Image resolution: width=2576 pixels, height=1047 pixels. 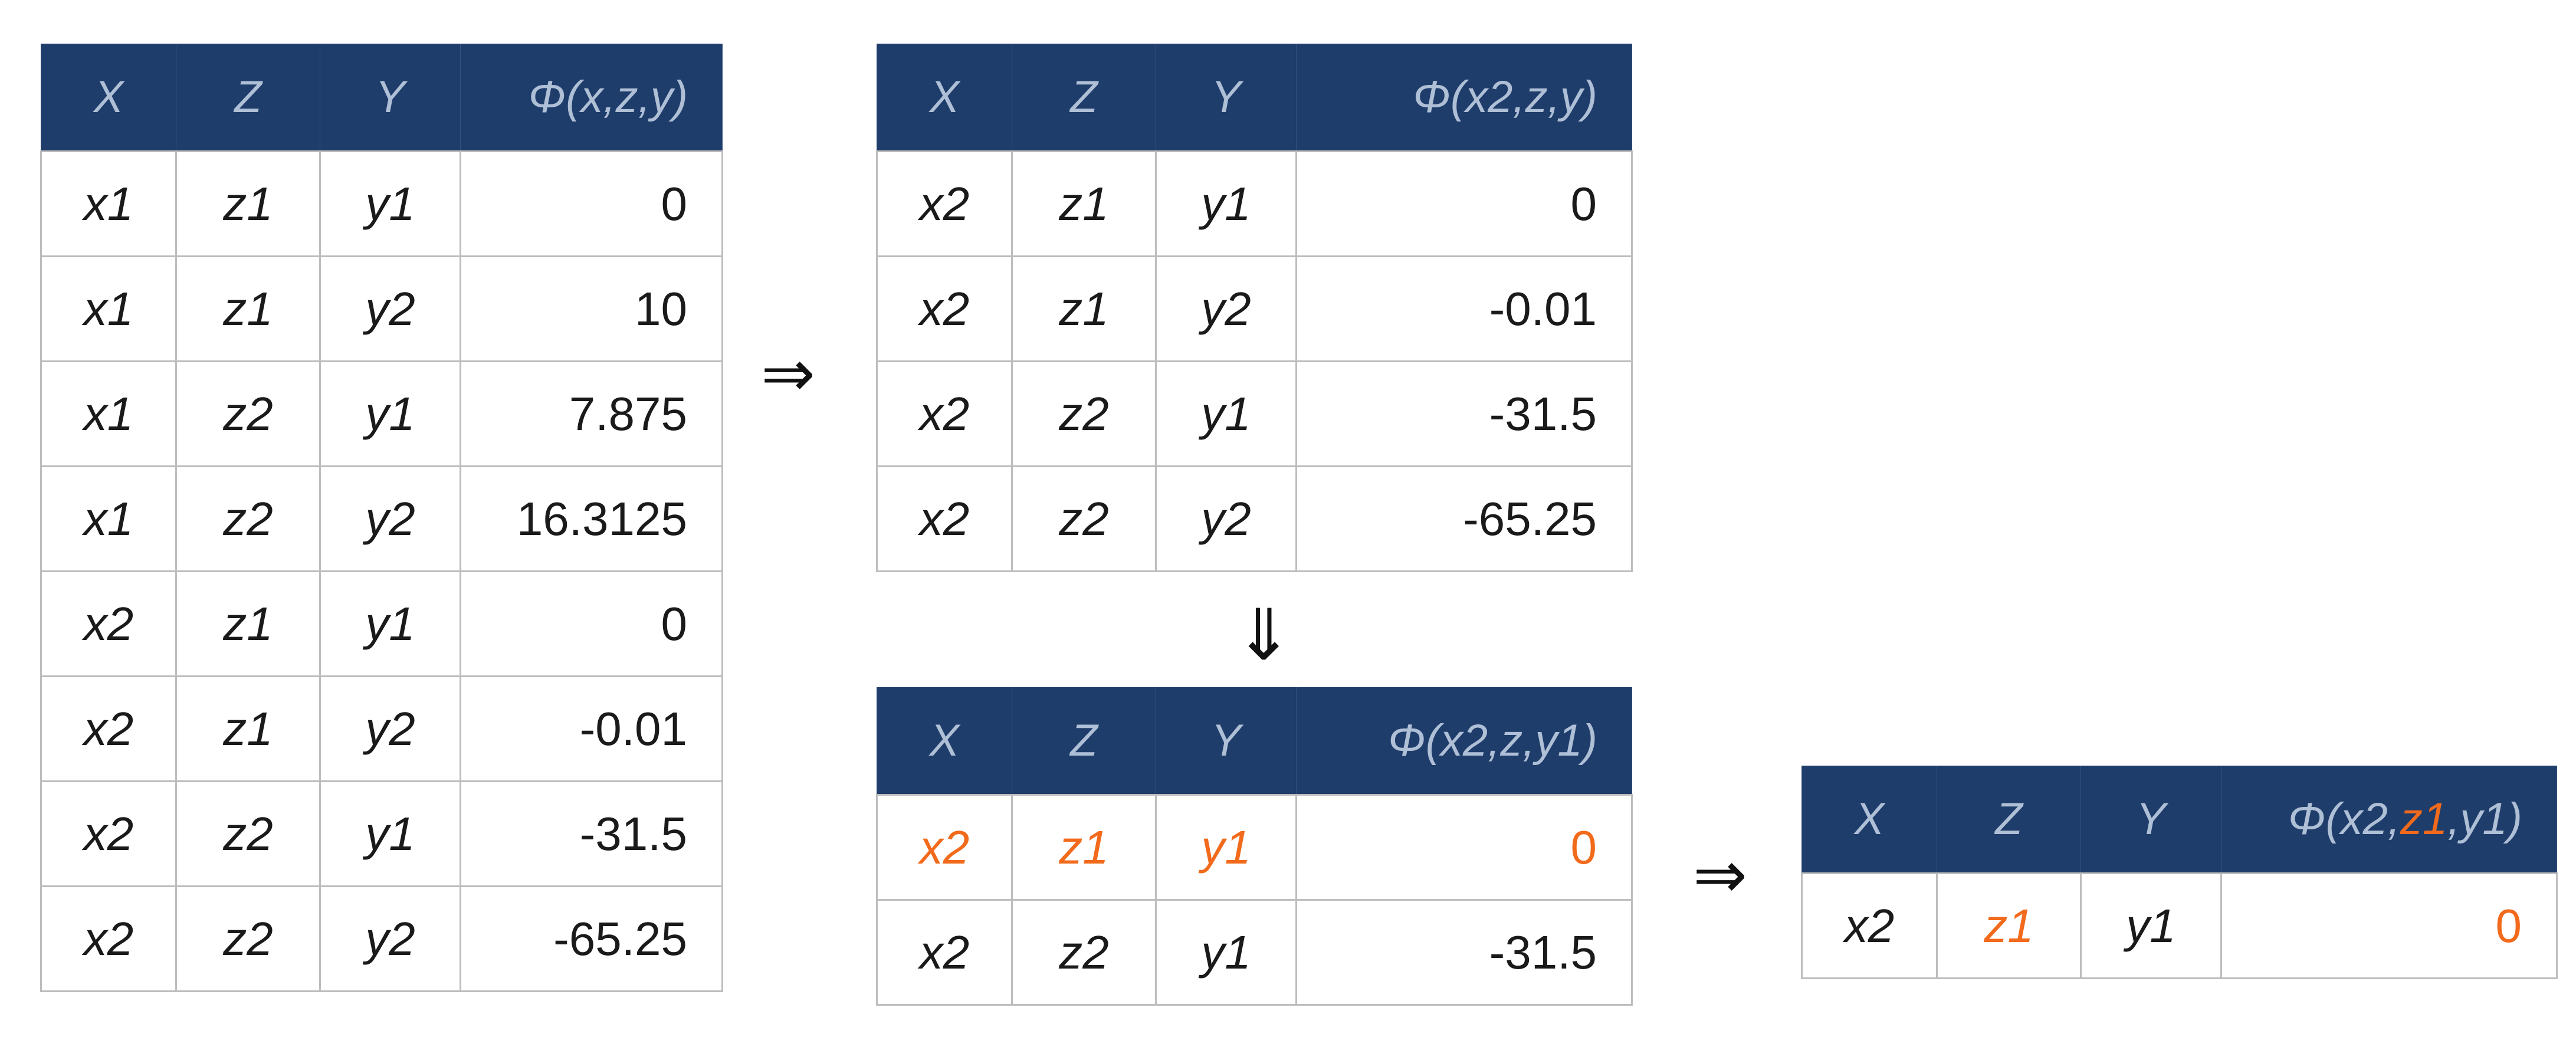 I want to click on header-phi: Φ(x,z,y), so click(x=591, y=98).